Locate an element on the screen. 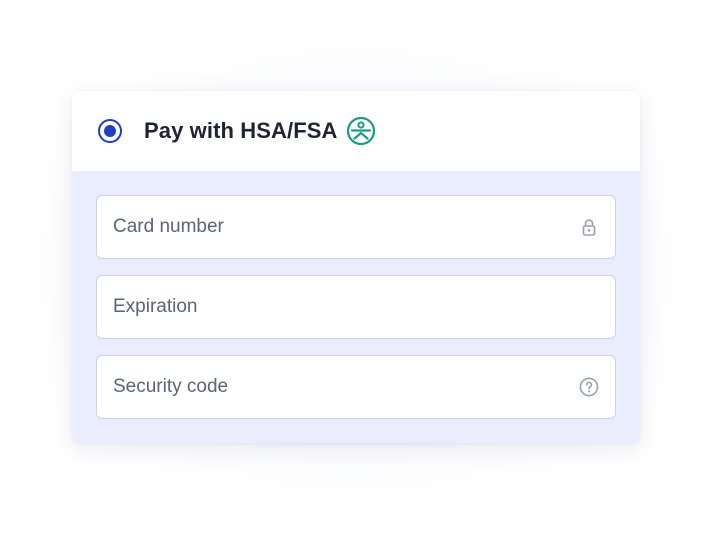 This screenshot has width=712, height=534. card-number-field is located at coordinates (356, 227).